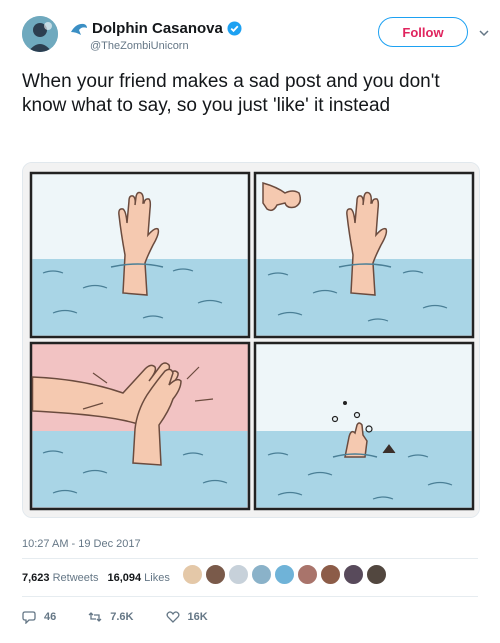 This screenshot has height=643, width=500. What do you see at coordinates (75, 578) in the screenshot?
I see `retweets-label: Retweets` at bounding box center [75, 578].